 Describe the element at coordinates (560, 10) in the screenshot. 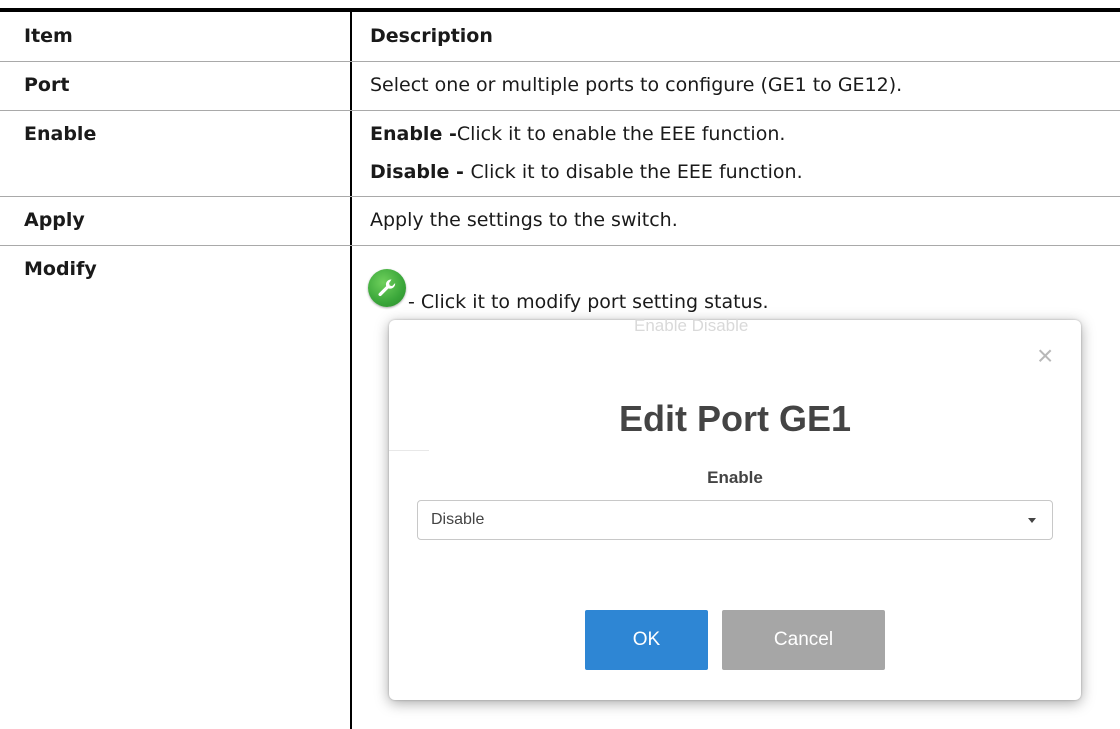

I see `table-top-border` at that location.